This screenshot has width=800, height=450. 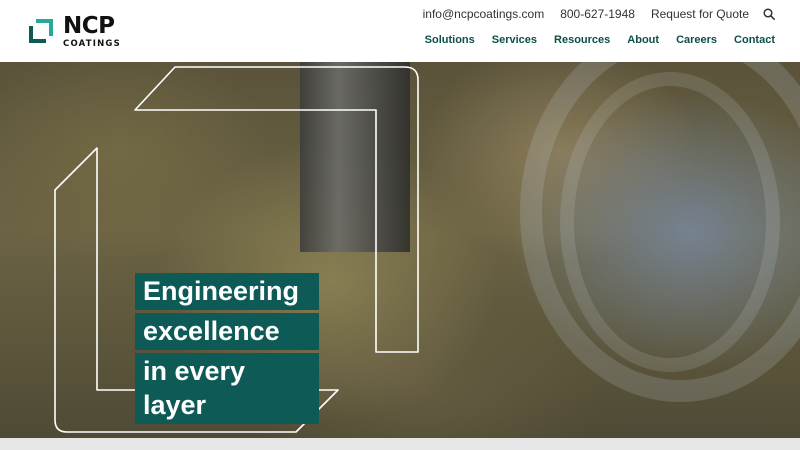 I want to click on logo-name: NCP, so click(x=89, y=26).